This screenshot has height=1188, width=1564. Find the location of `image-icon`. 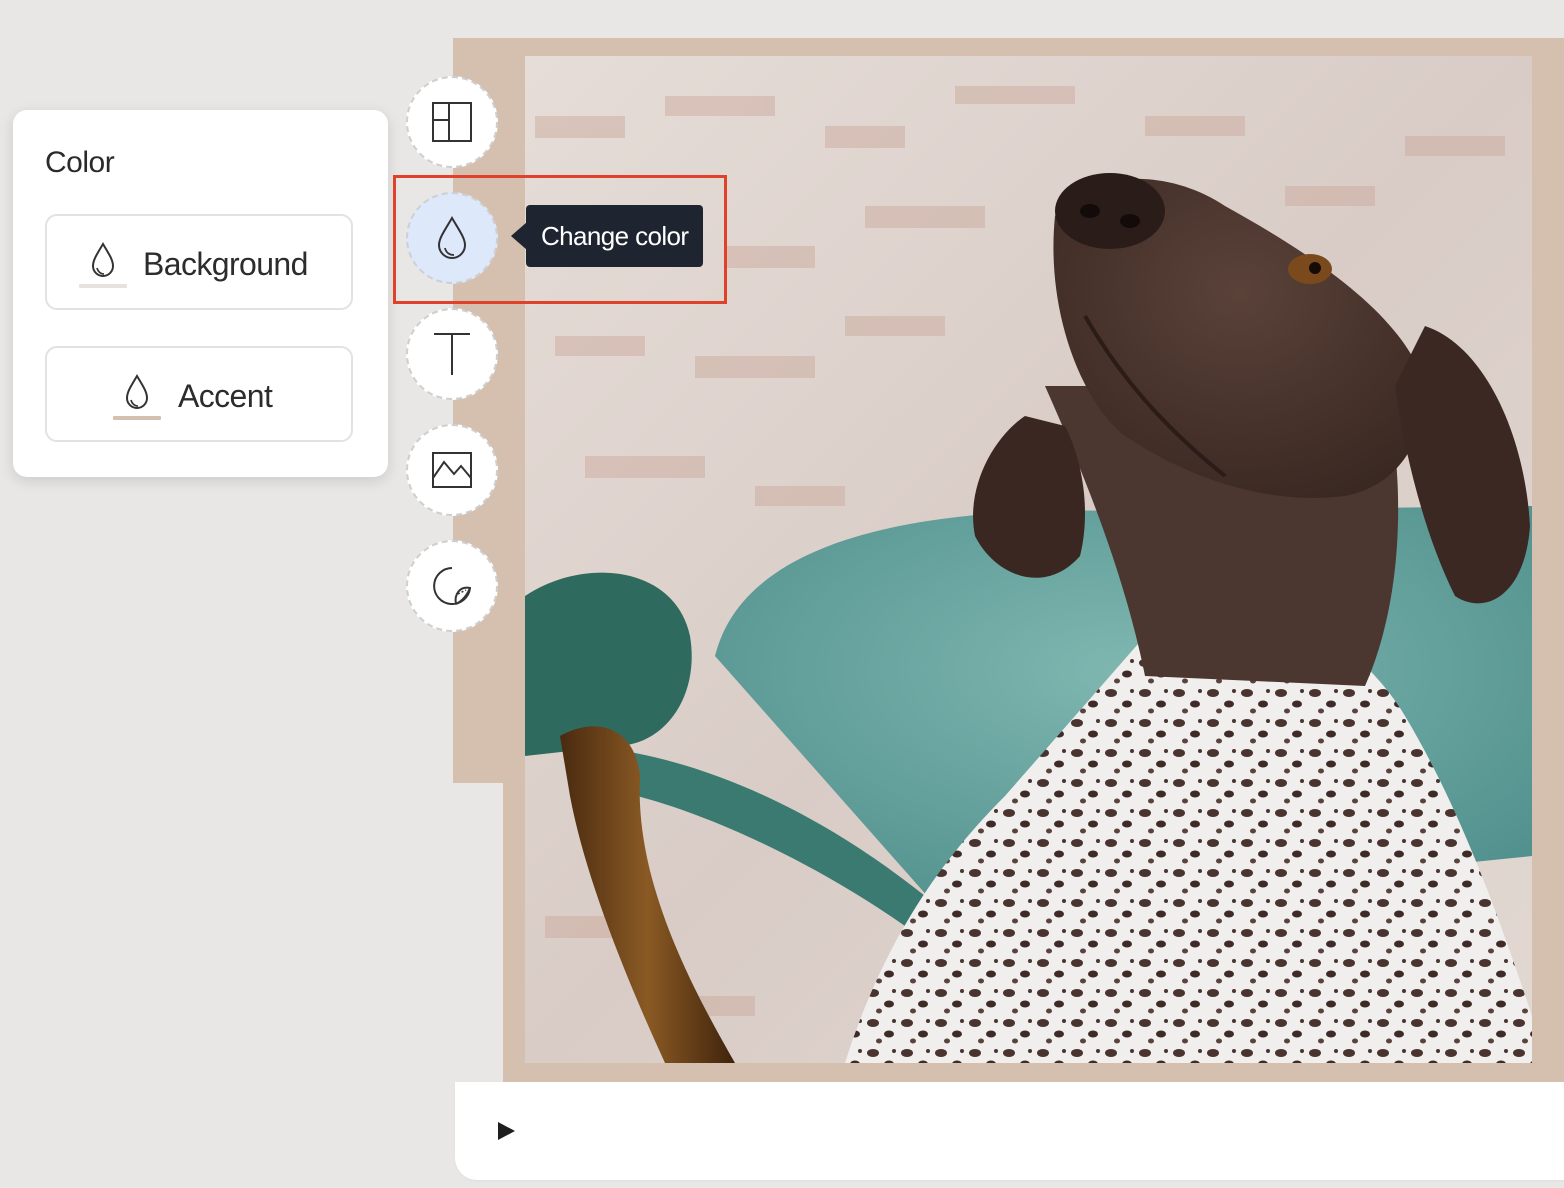

image-icon is located at coordinates (452, 470).